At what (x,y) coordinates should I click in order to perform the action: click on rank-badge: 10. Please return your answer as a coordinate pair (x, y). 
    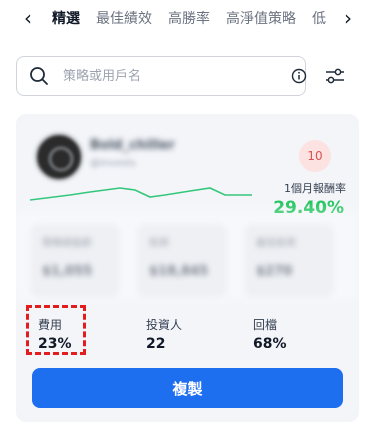
    Looking at the image, I should click on (315, 156).